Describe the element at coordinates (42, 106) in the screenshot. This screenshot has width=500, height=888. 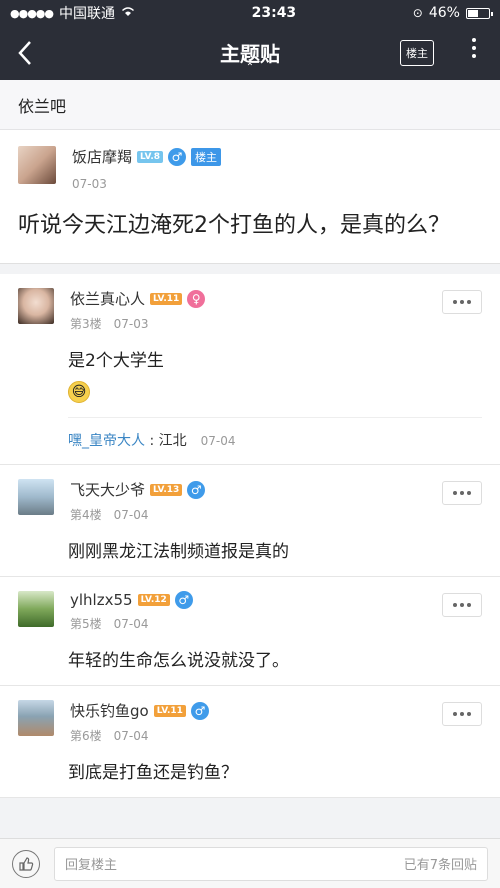
I see `forum-name: 依兰吧` at that location.